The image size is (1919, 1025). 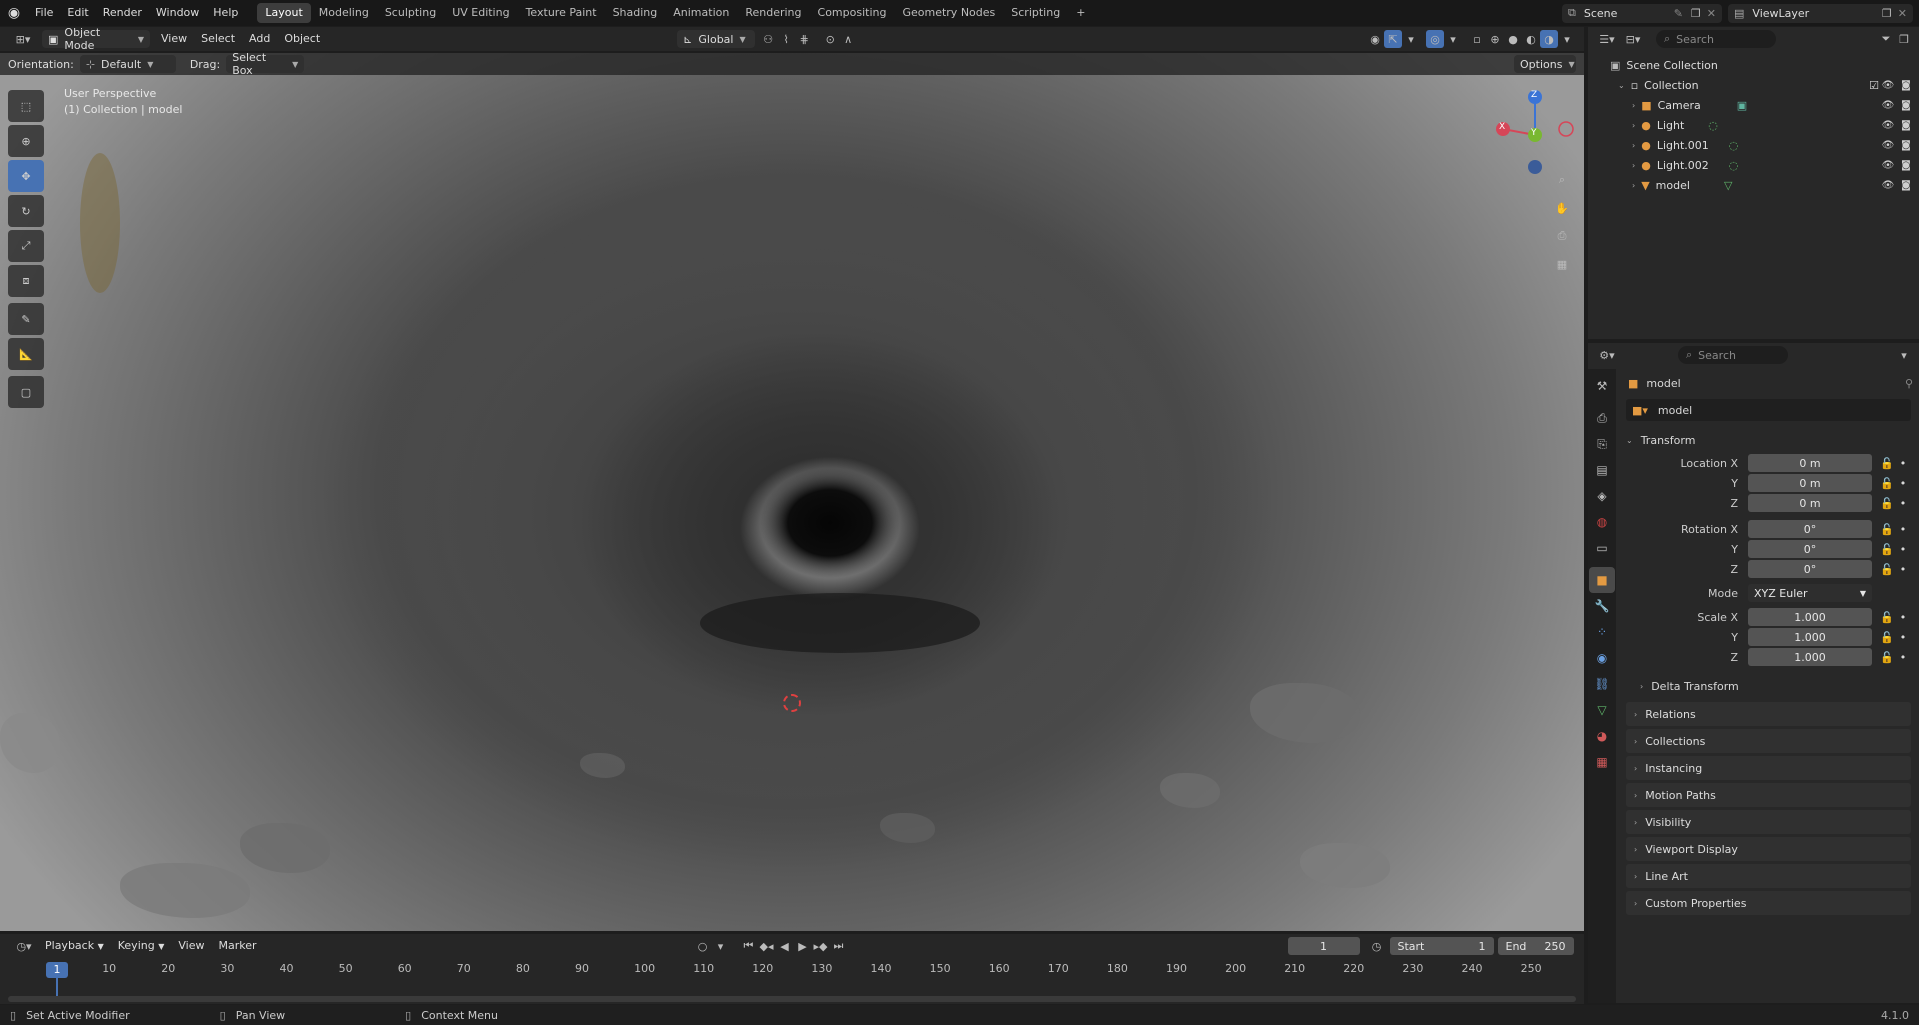 What do you see at coordinates (74, 946) in the screenshot?
I see `timeline-menu-playback: Playback ▼` at bounding box center [74, 946].